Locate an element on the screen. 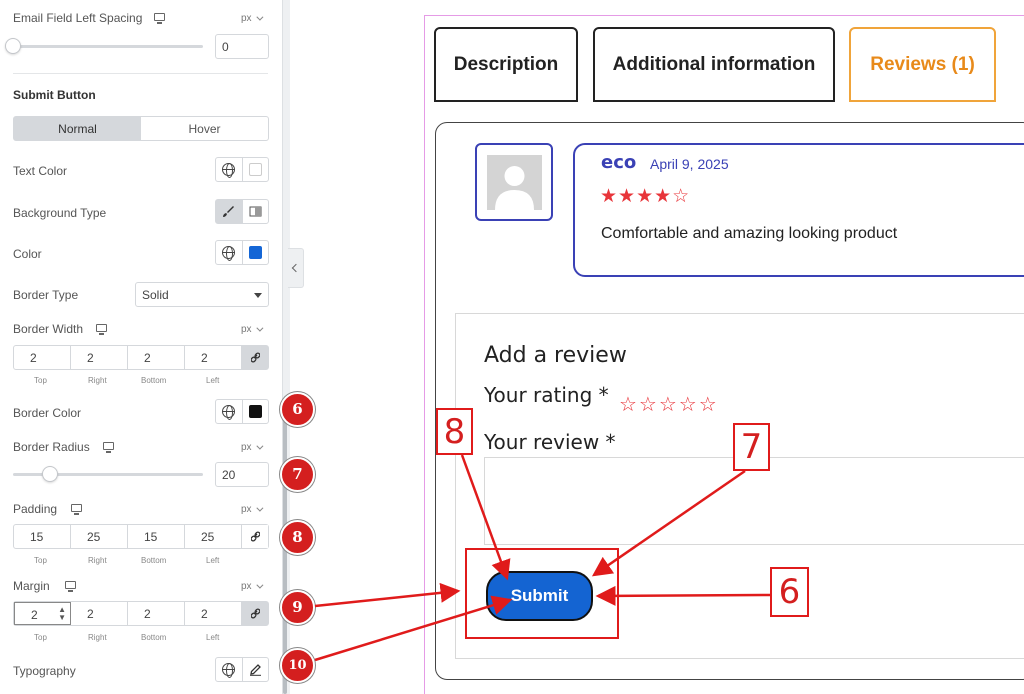 The image size is (1024, 694). padding-unit: px is located at coordinates (252, 509).